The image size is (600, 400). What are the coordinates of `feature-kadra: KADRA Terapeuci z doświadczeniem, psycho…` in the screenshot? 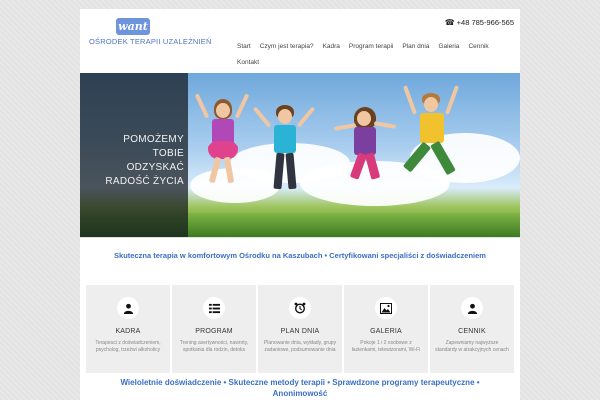 It's located at (128, 329).